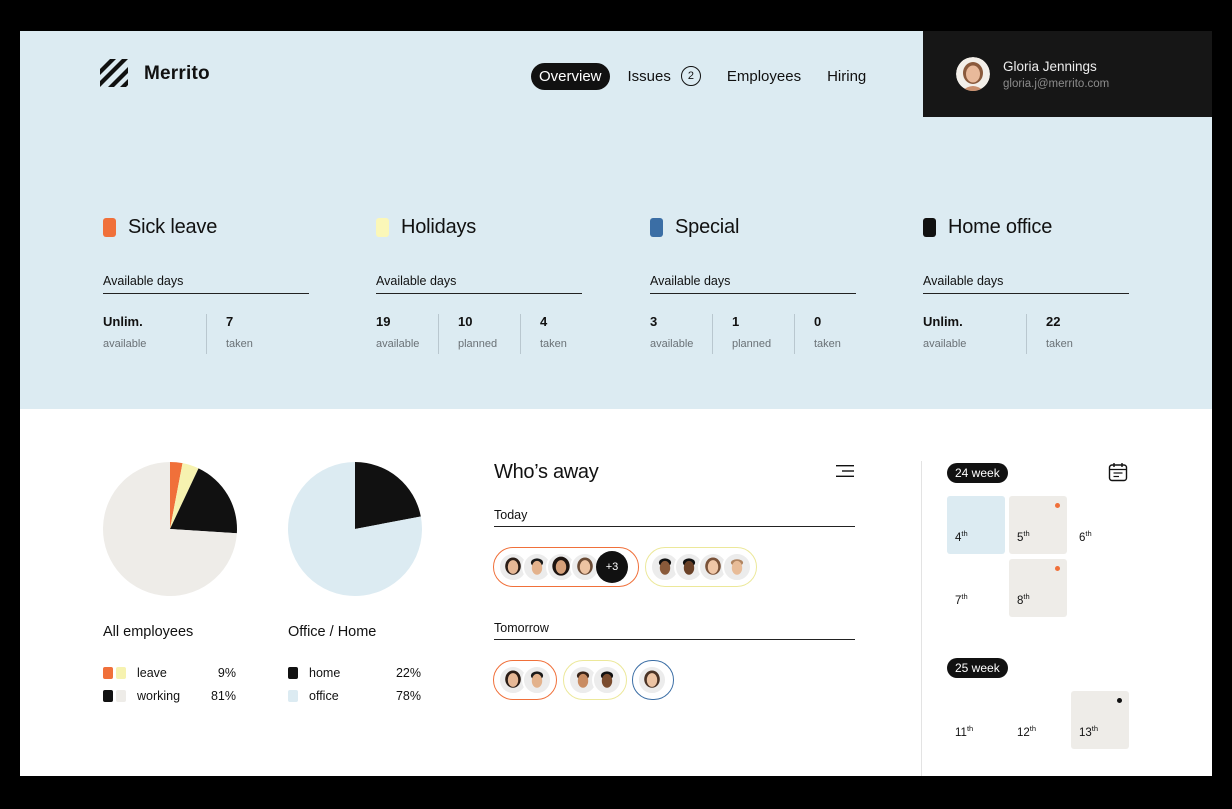  Describe the element at coordinates (656, 227) in the screenshot. I see `special-swatch` at that location.